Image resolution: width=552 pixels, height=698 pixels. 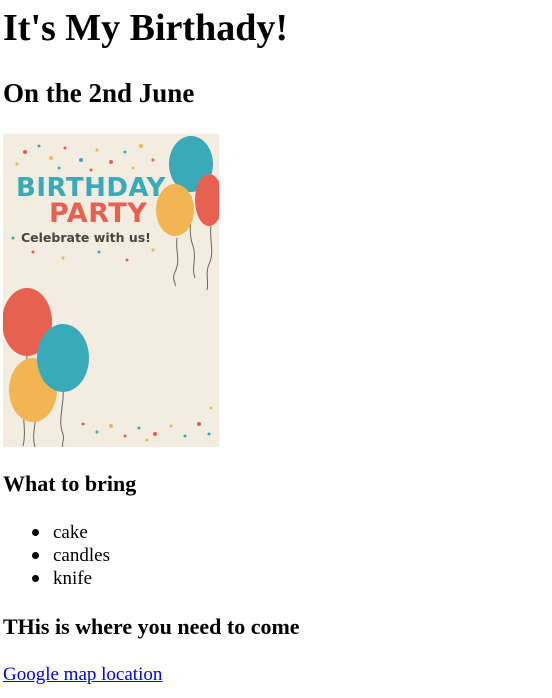 What do you see at coordinates (81, 555) in the screenshot?
I see `list-item-label: candles` at bounding box center [81, 555].